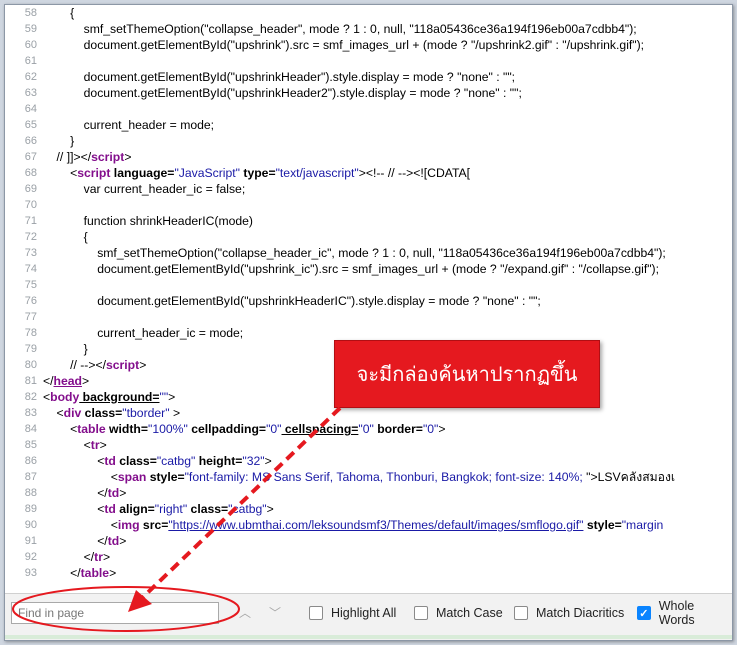 This screenshot has height=645, width=737. What do you see at coordinates (142, 173) in the screenshot?
I see `code-token: language=` at bounding box center [142, 173].